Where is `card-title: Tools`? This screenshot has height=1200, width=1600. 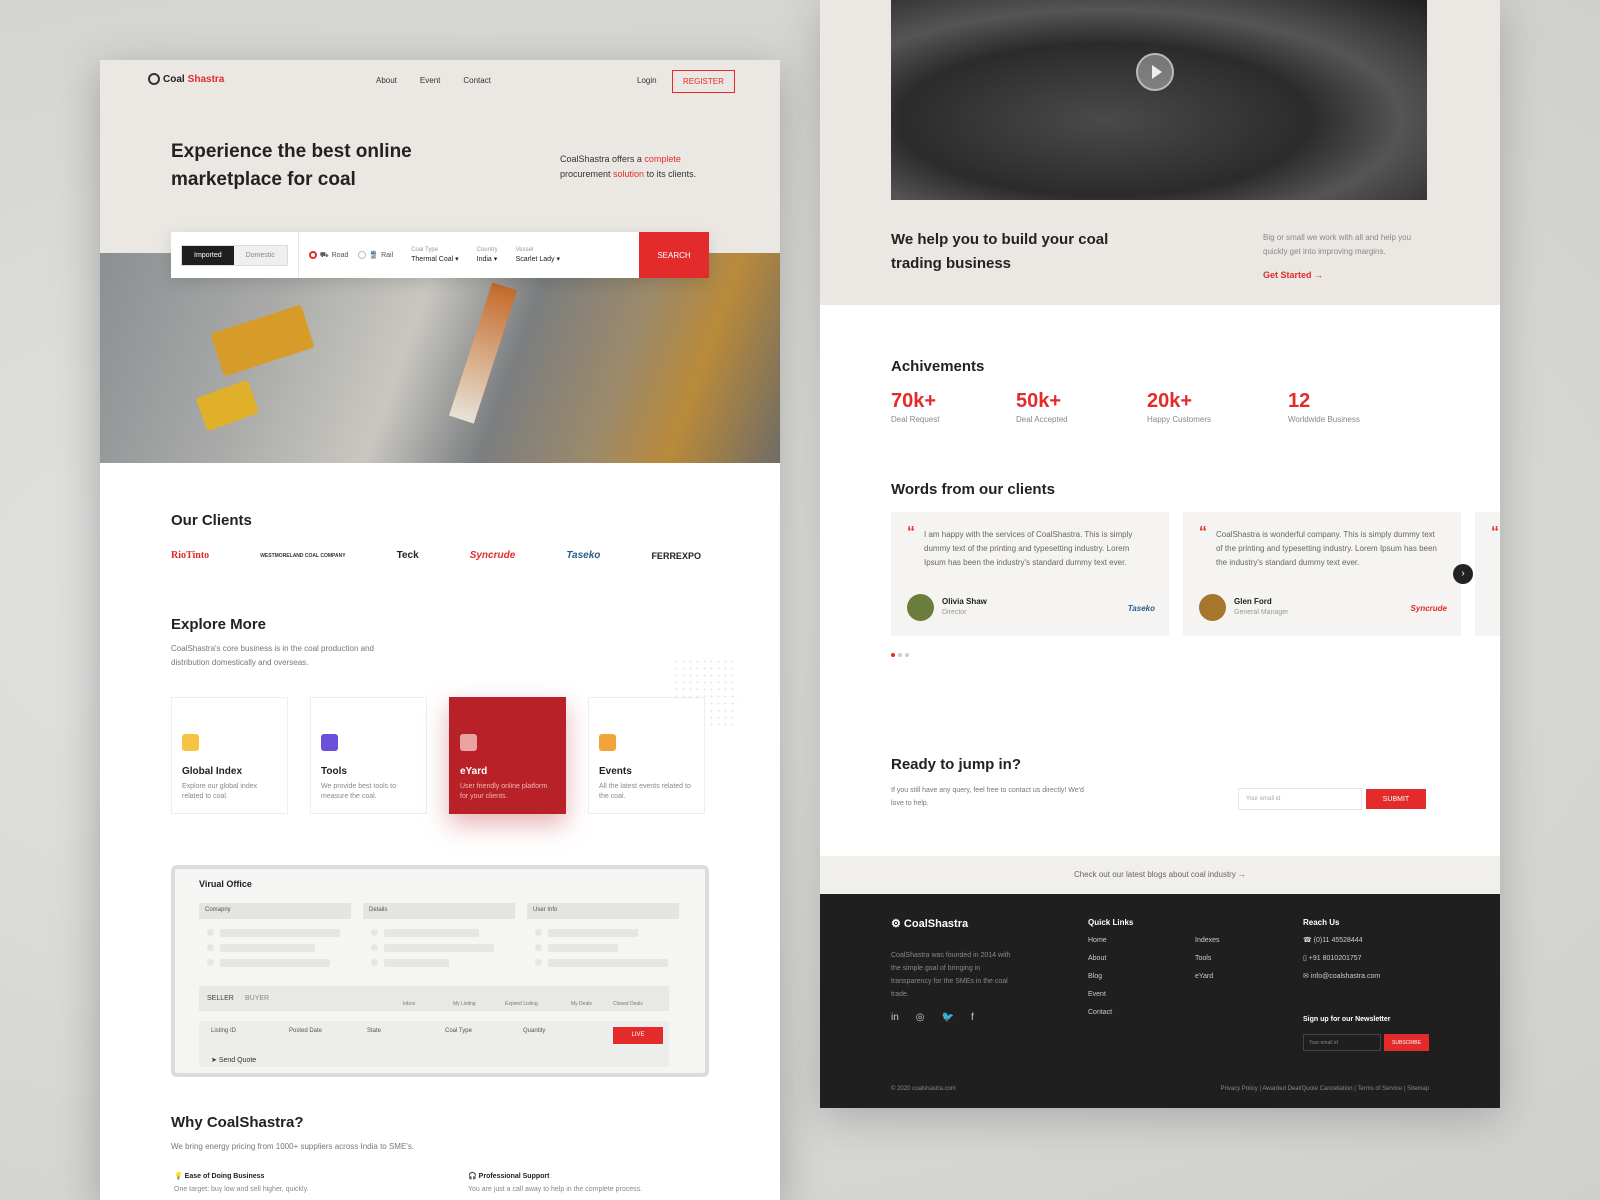 card-title: Tools is located at coordinates (334, 771).